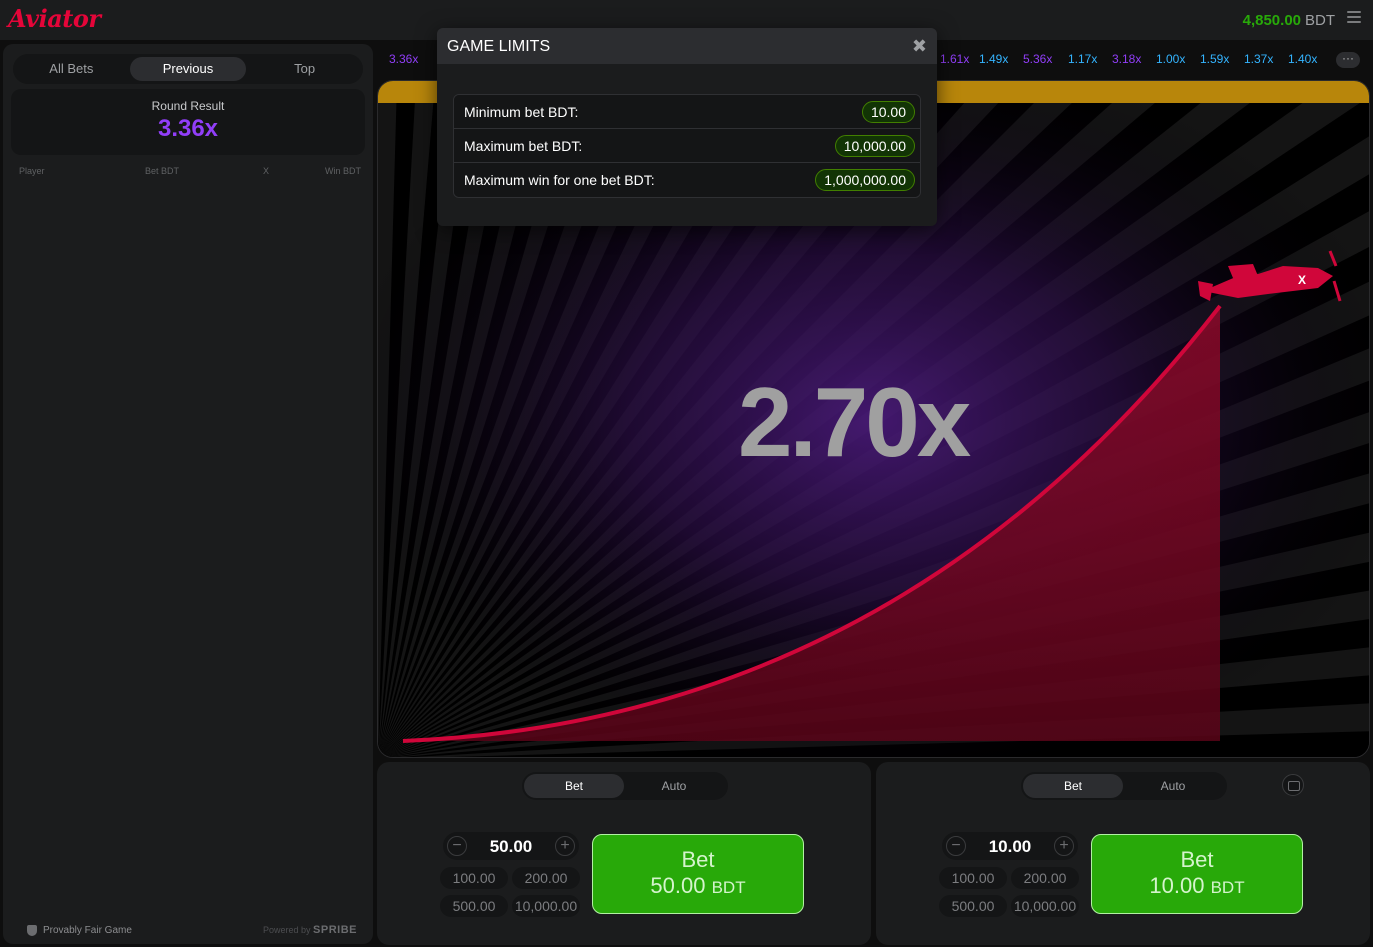  I want to click on place-bet-button: Bet 50.00 BDT, so click(698, 874).